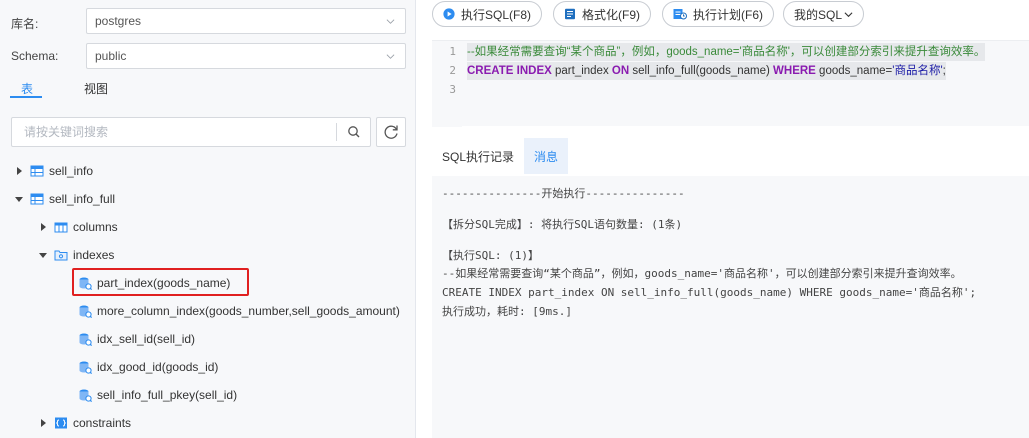  Describe the element at coordinates (534, 71) in the screenshot. I see `sql-keyword: INDEX` at that location.